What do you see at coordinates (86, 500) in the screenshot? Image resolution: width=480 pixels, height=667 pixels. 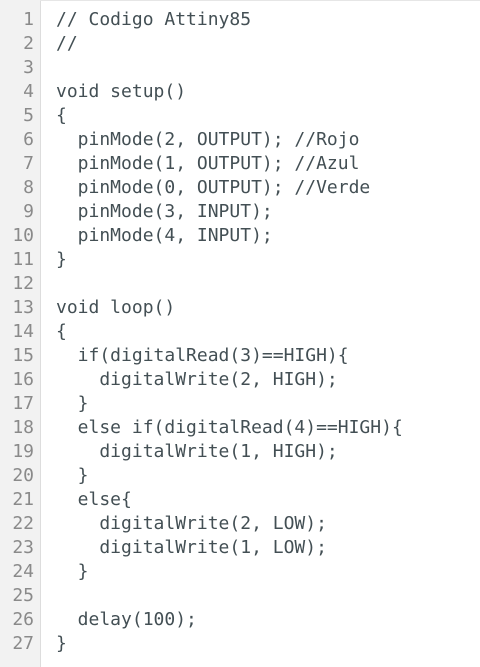 I see `code-text: else{` at bounding box center [86, 500].